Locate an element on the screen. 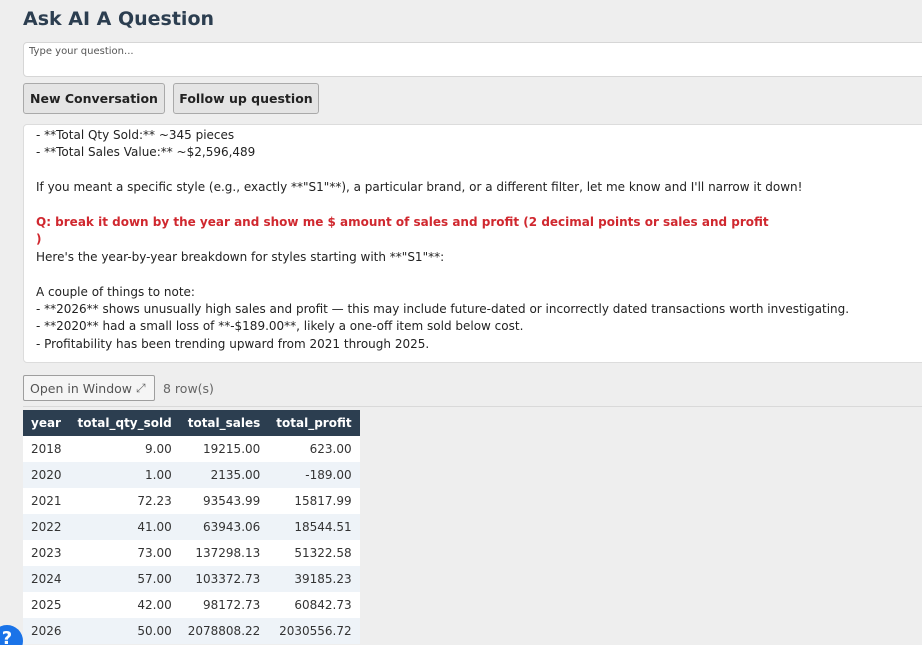 The height and width of the screenshot is (645, 922). table-cell: 51322.58 is located at coordinates (323, 553).